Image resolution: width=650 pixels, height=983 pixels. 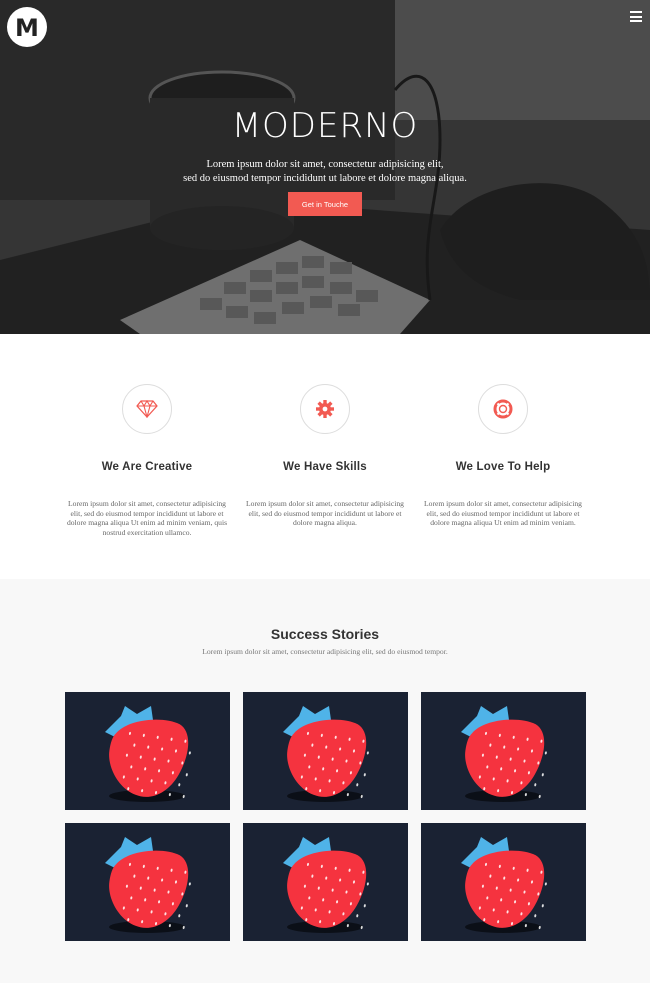 I want to click on get-in-touch-button: Get in Touche, so click(x=325, y=204).